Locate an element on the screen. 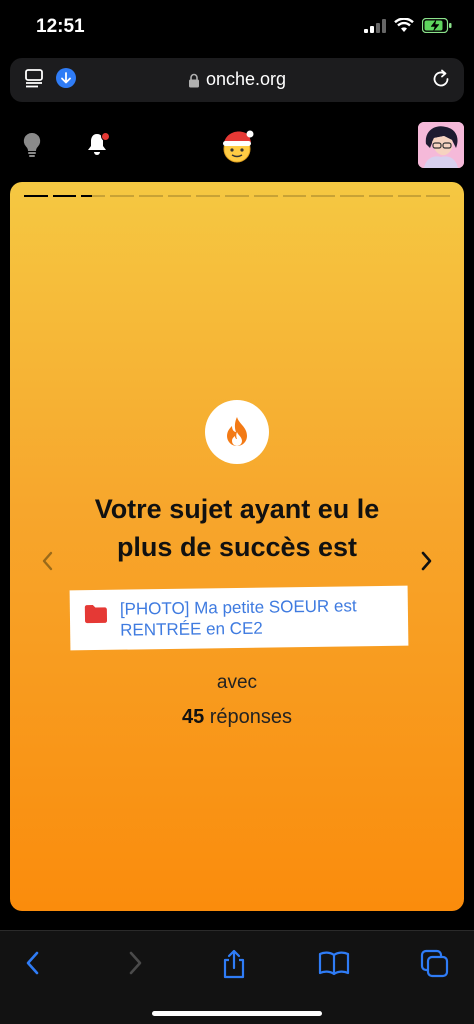  lightbulb-icon is located at coordinates (32, 145).